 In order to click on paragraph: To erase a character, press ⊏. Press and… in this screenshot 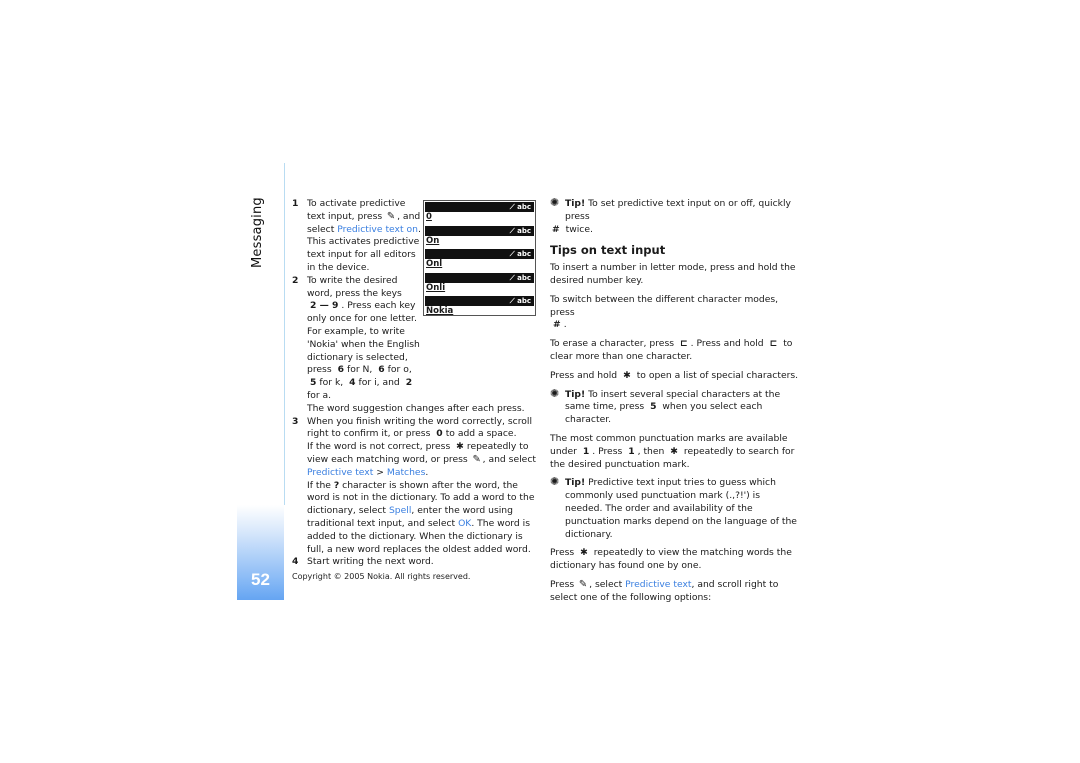, I will do `click(671, 350)`.